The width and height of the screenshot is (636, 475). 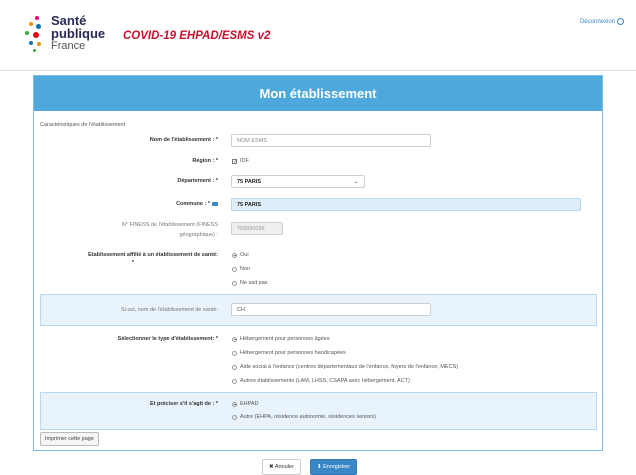 I want to click on type-option-label: Hébergement pour personnes handicapées, so click(x=293, y=353).